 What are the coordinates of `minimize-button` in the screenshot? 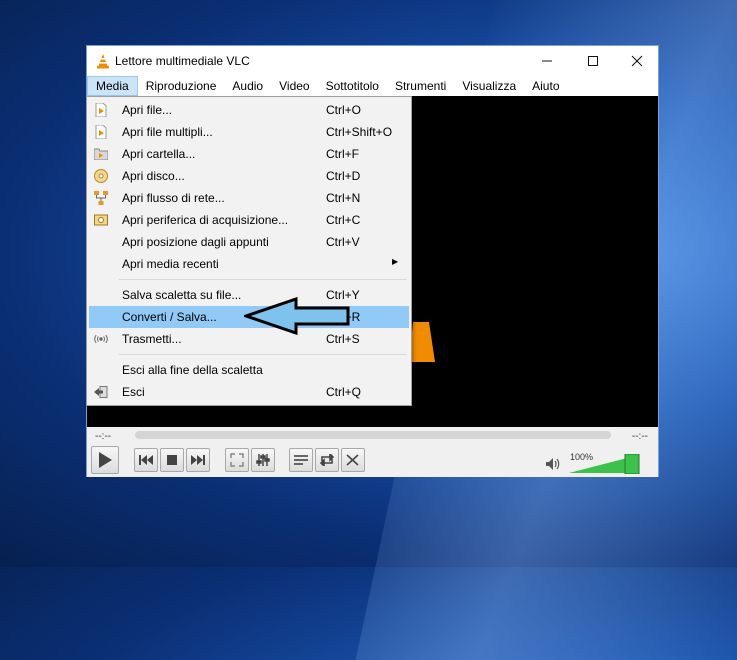 It's located at (547, 61).